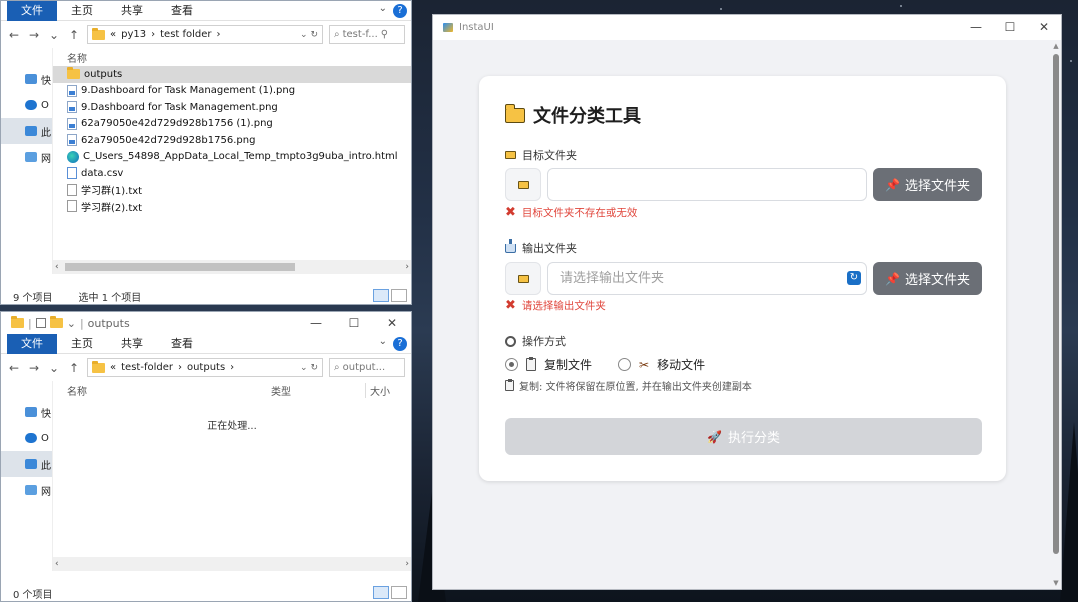 Image resolution: width=1078 pixels, height=602 pixels. Describe the element at coordinates (707, 184) in the screenshot. I see `target-folder-input` at that location.